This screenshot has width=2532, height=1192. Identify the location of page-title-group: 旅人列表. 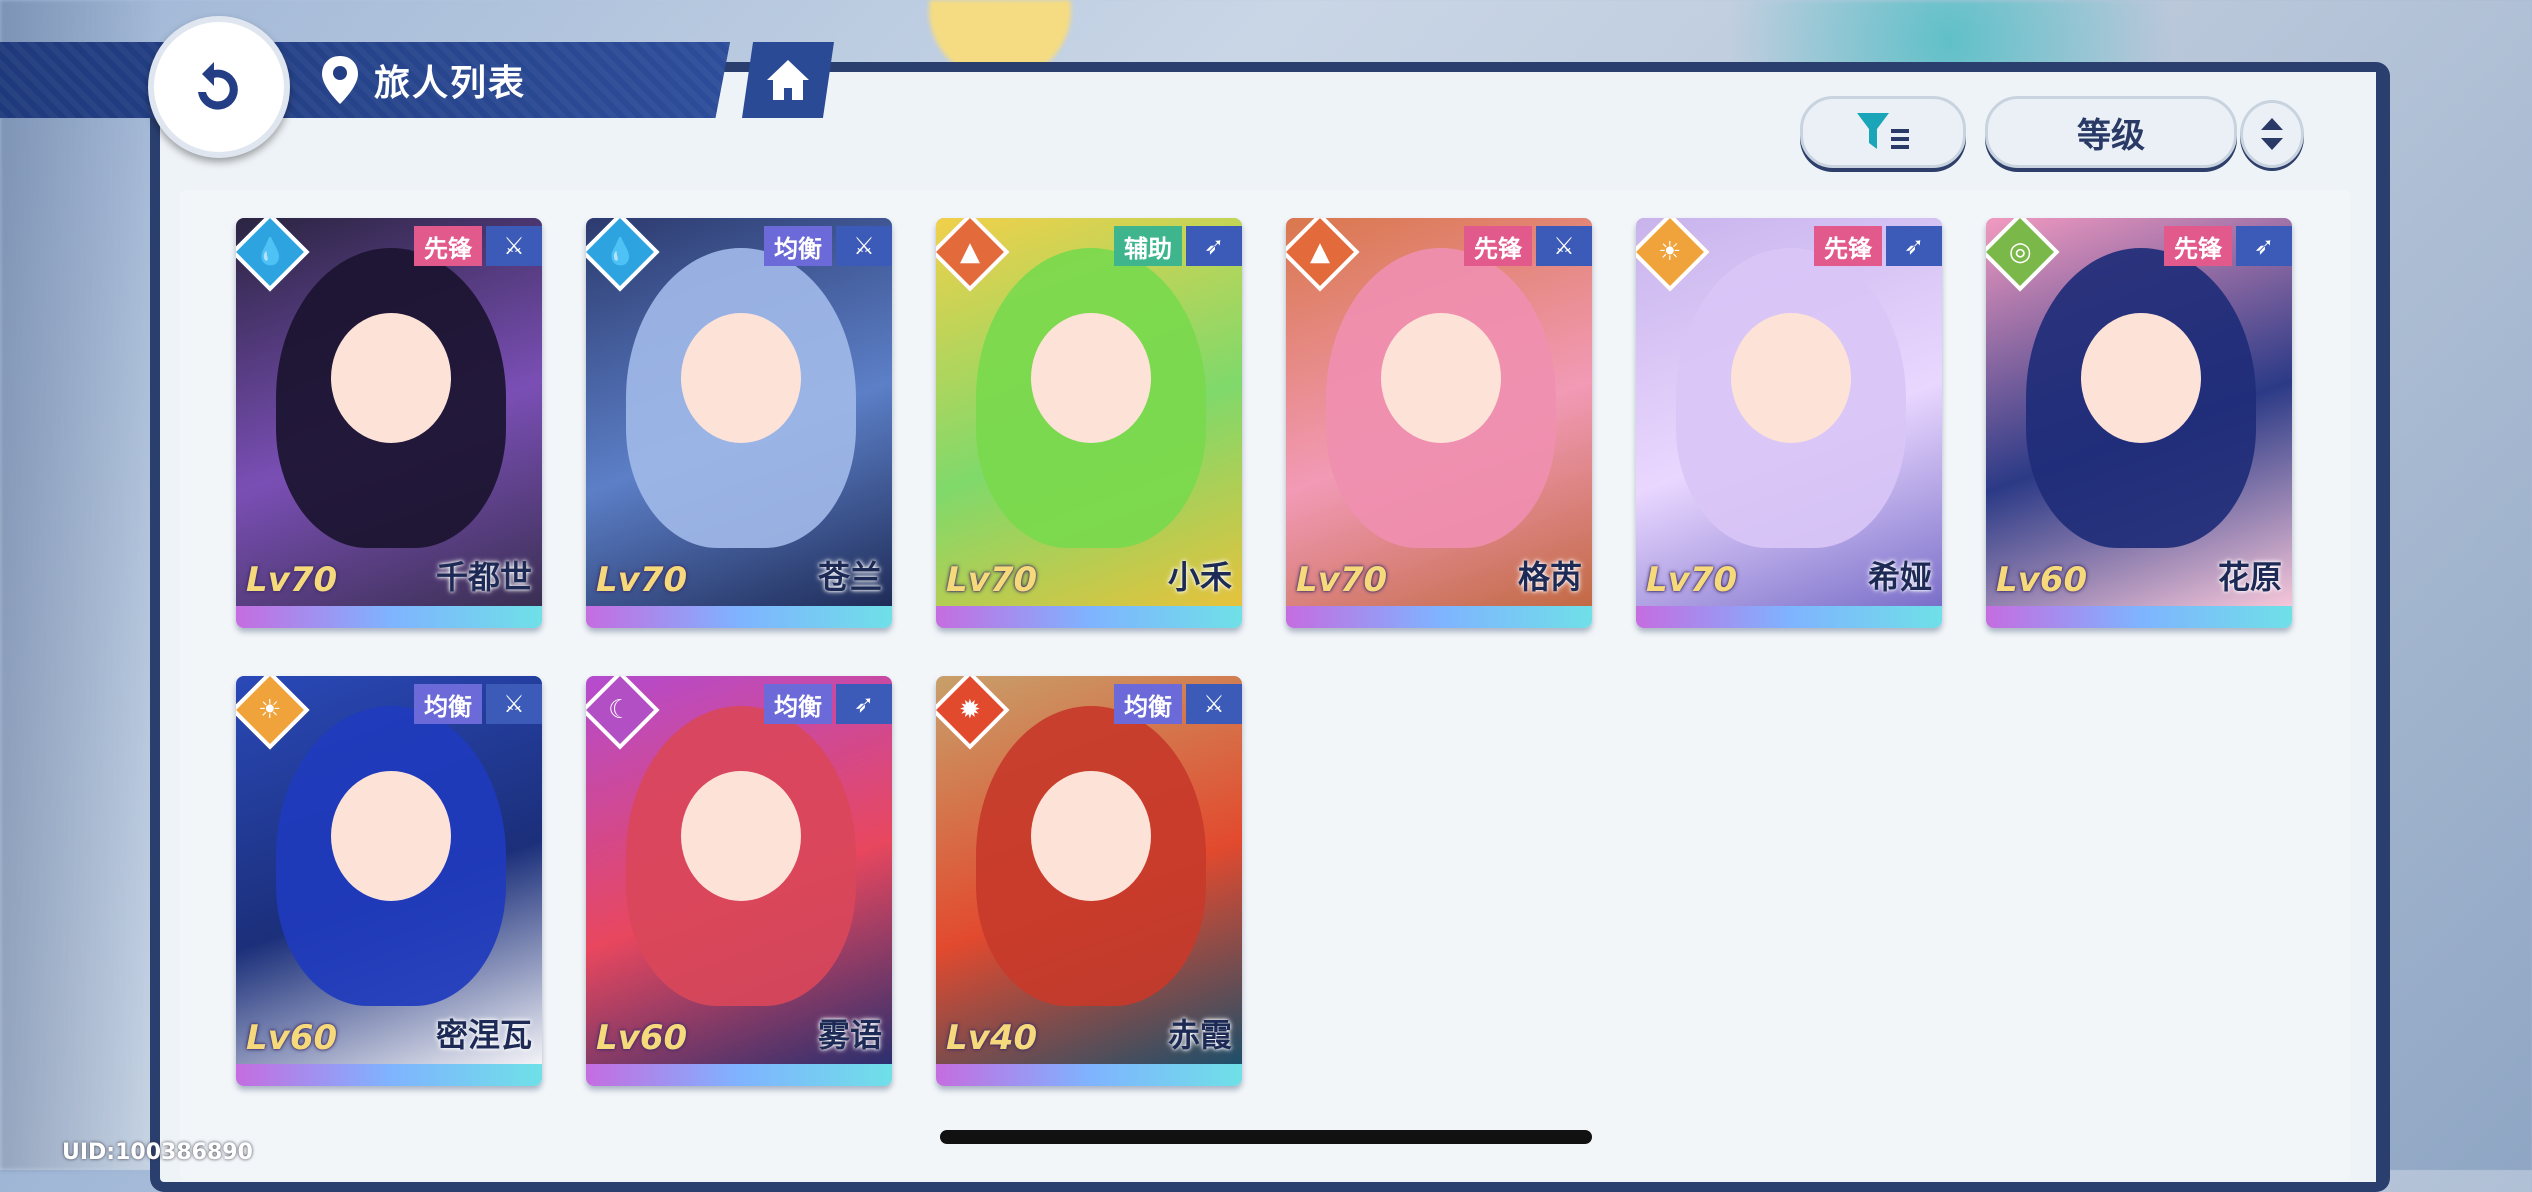
(423, 80).